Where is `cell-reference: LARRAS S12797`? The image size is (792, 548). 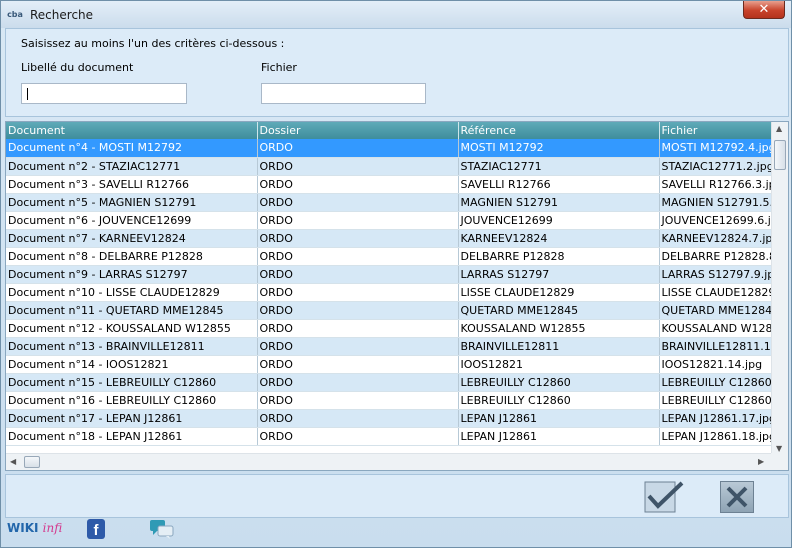 cell-reference: LARRAS S12797 is located at coordinates (559, 274).